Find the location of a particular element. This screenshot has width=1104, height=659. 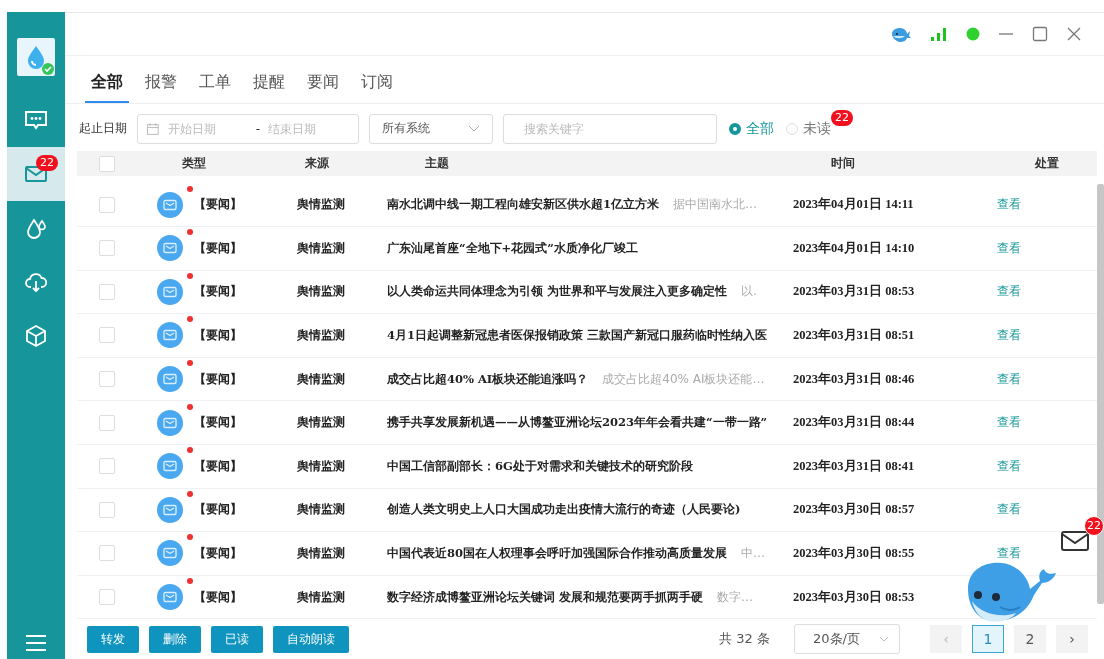

signal-icon is located at coordinates (939, 33).